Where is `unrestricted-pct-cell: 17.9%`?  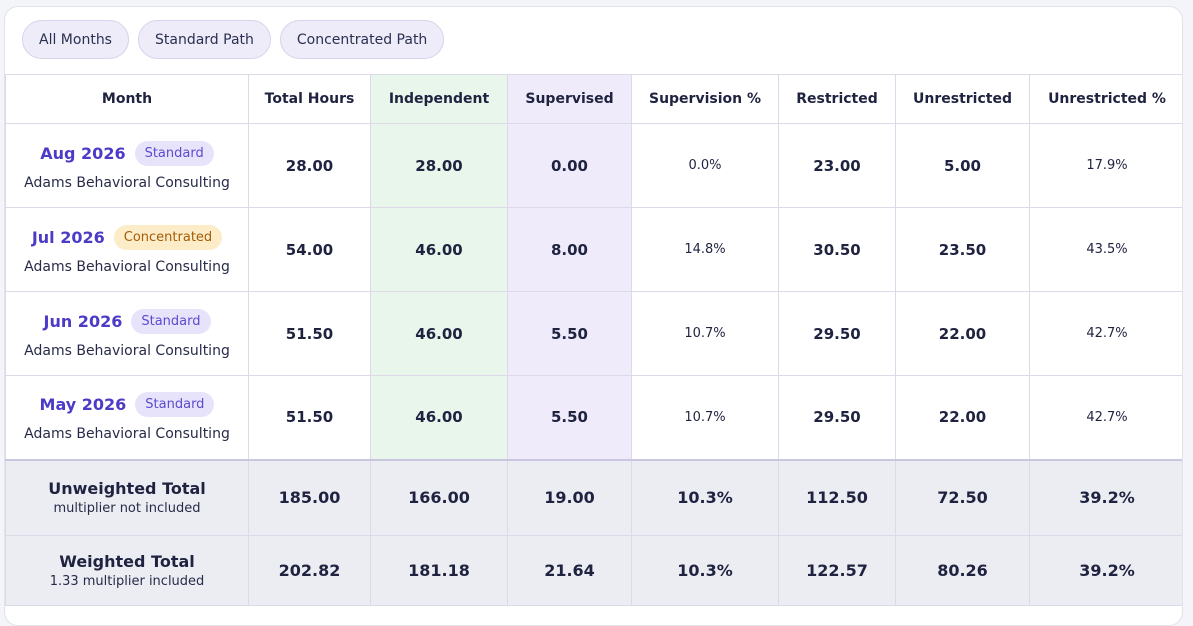 unrestricted-pct-cell: 17.9% is located at coordinates (1105, 165).